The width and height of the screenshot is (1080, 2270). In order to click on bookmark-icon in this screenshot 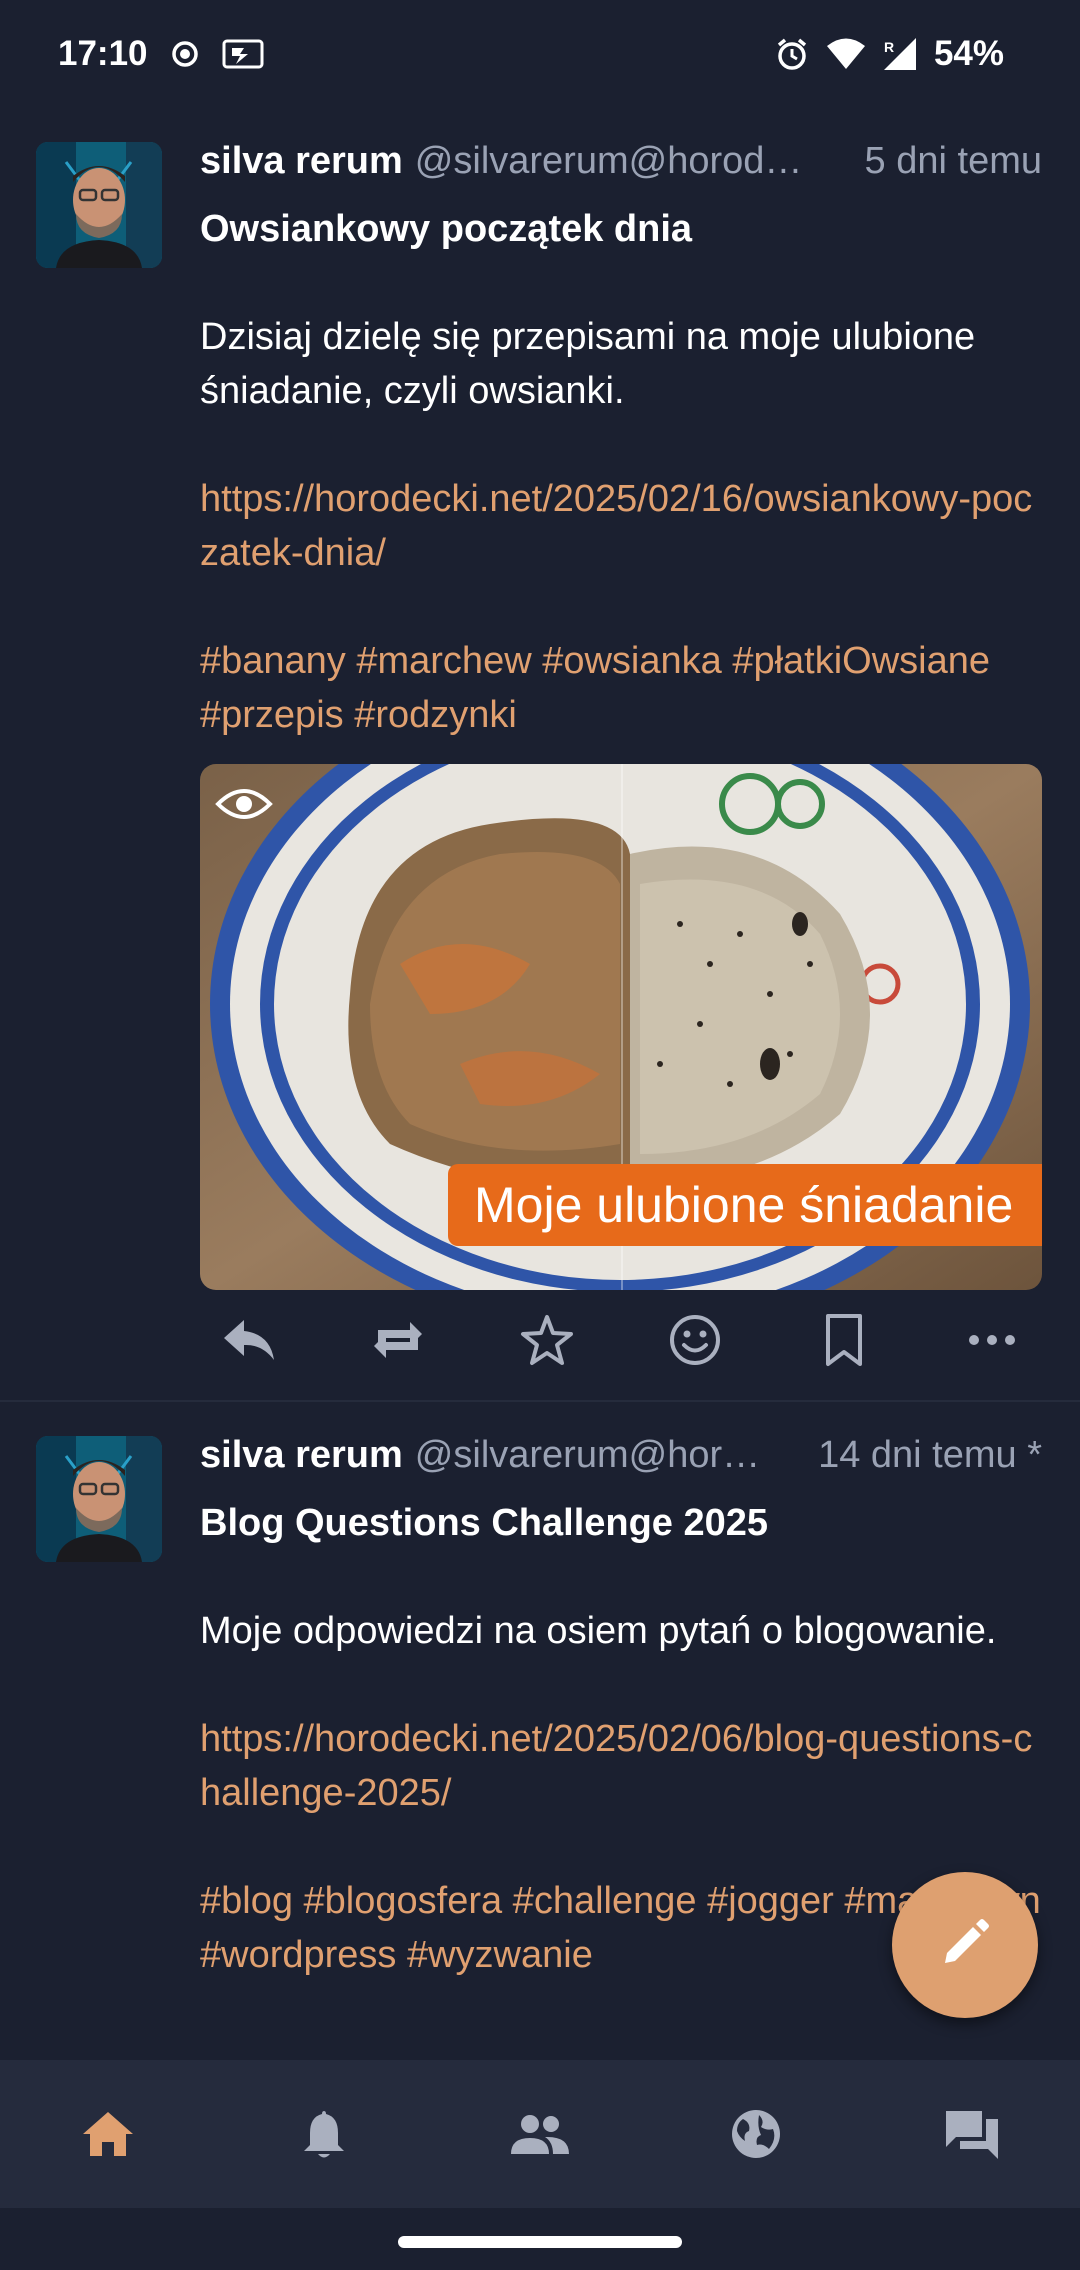, I will do `click(844, 1340)`.